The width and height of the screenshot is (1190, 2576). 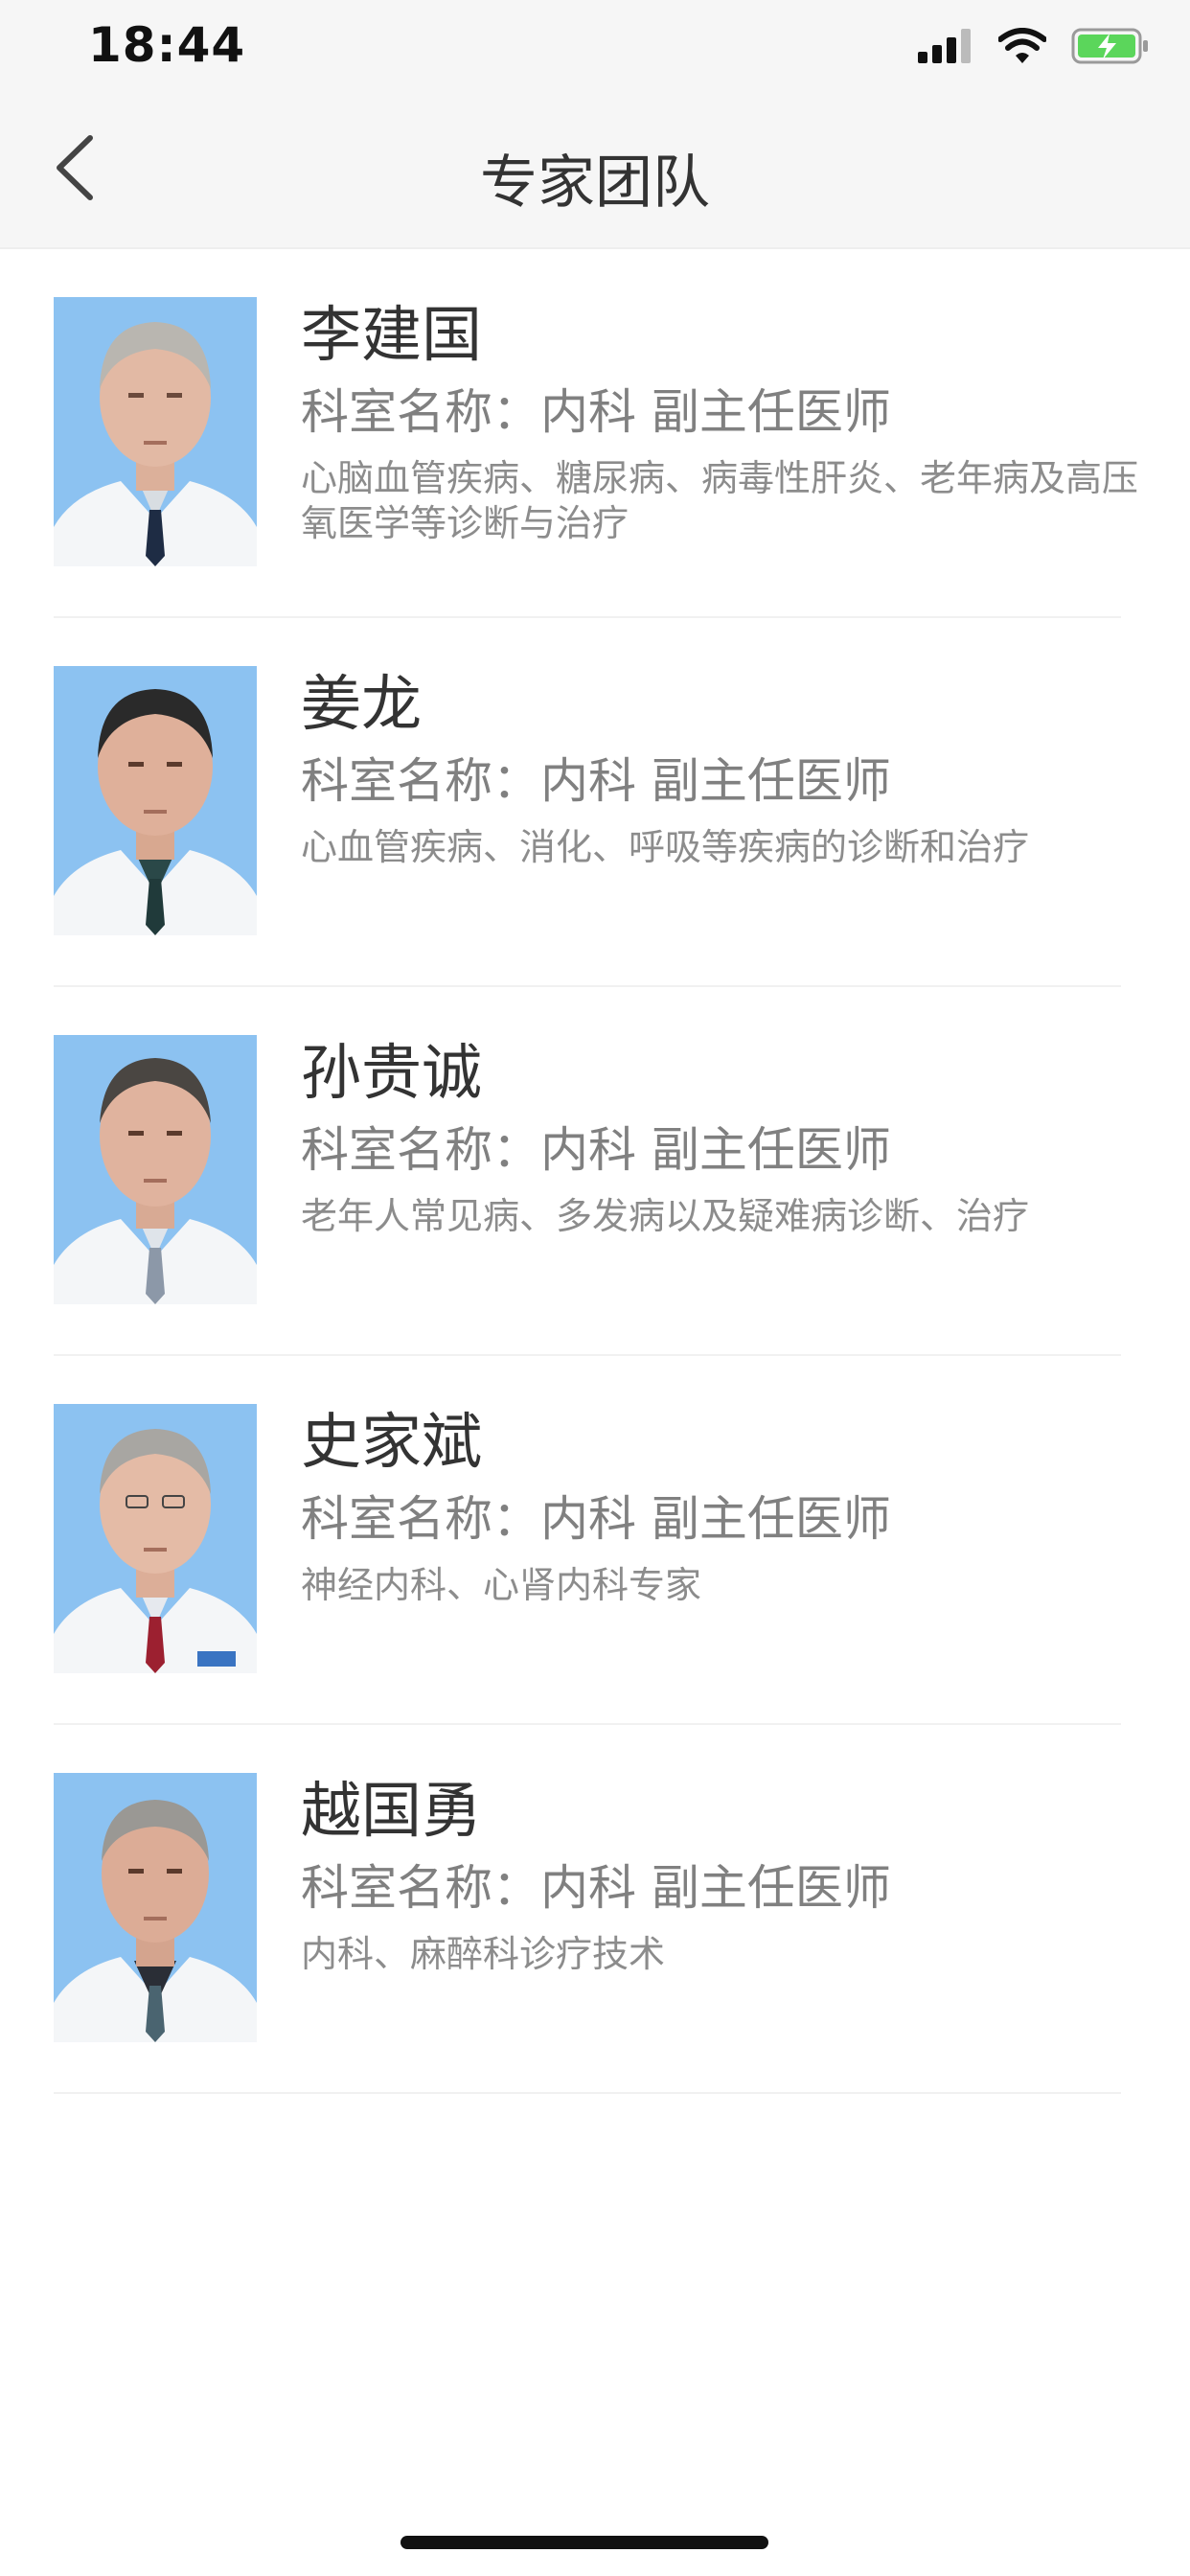 I want to click on nav-bar: 专家团队, so click(x=595, y=170).